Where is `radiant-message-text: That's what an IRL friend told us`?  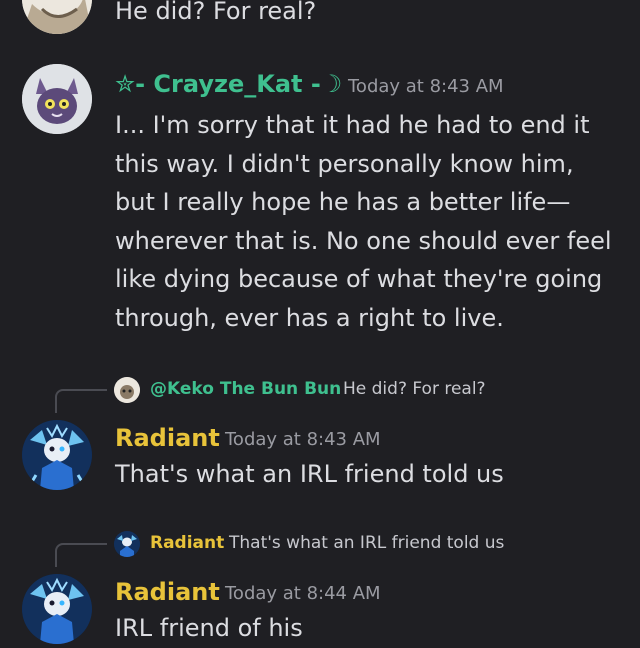
radiant-message-text: That's what an IRL friend told us is located at coordinates (309, 474).